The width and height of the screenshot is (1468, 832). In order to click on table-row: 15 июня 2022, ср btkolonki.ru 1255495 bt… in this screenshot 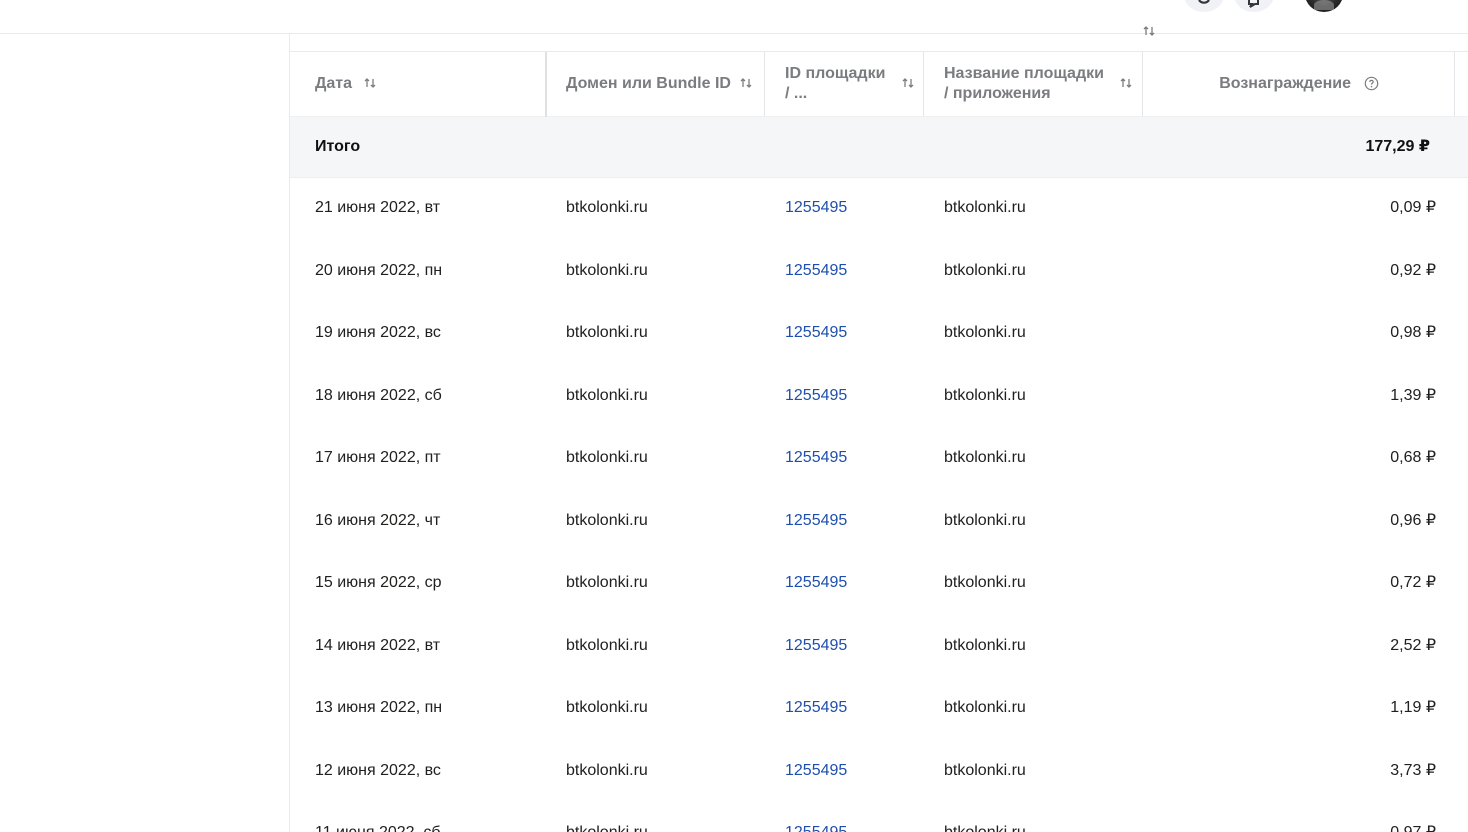, I will do `click(879, 583)`.